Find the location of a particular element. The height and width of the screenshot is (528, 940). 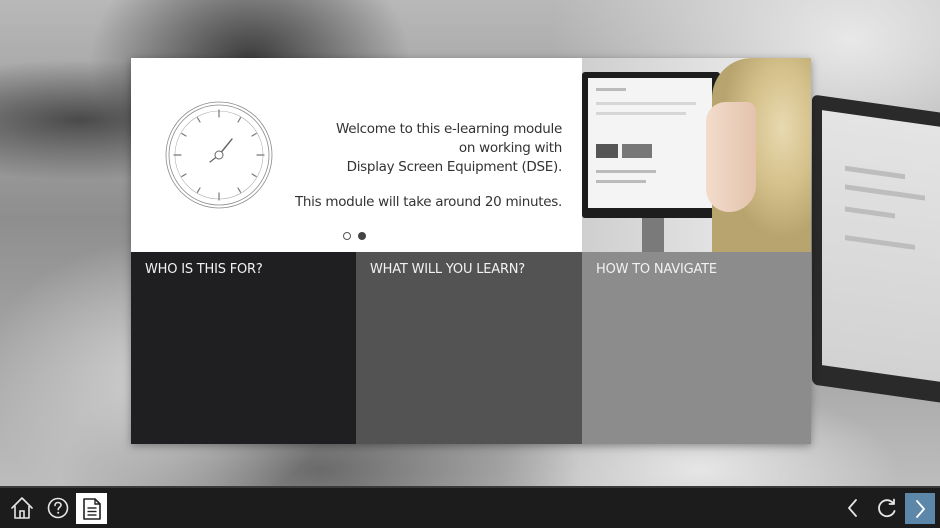

home-button is located at coordinates (22, 508).